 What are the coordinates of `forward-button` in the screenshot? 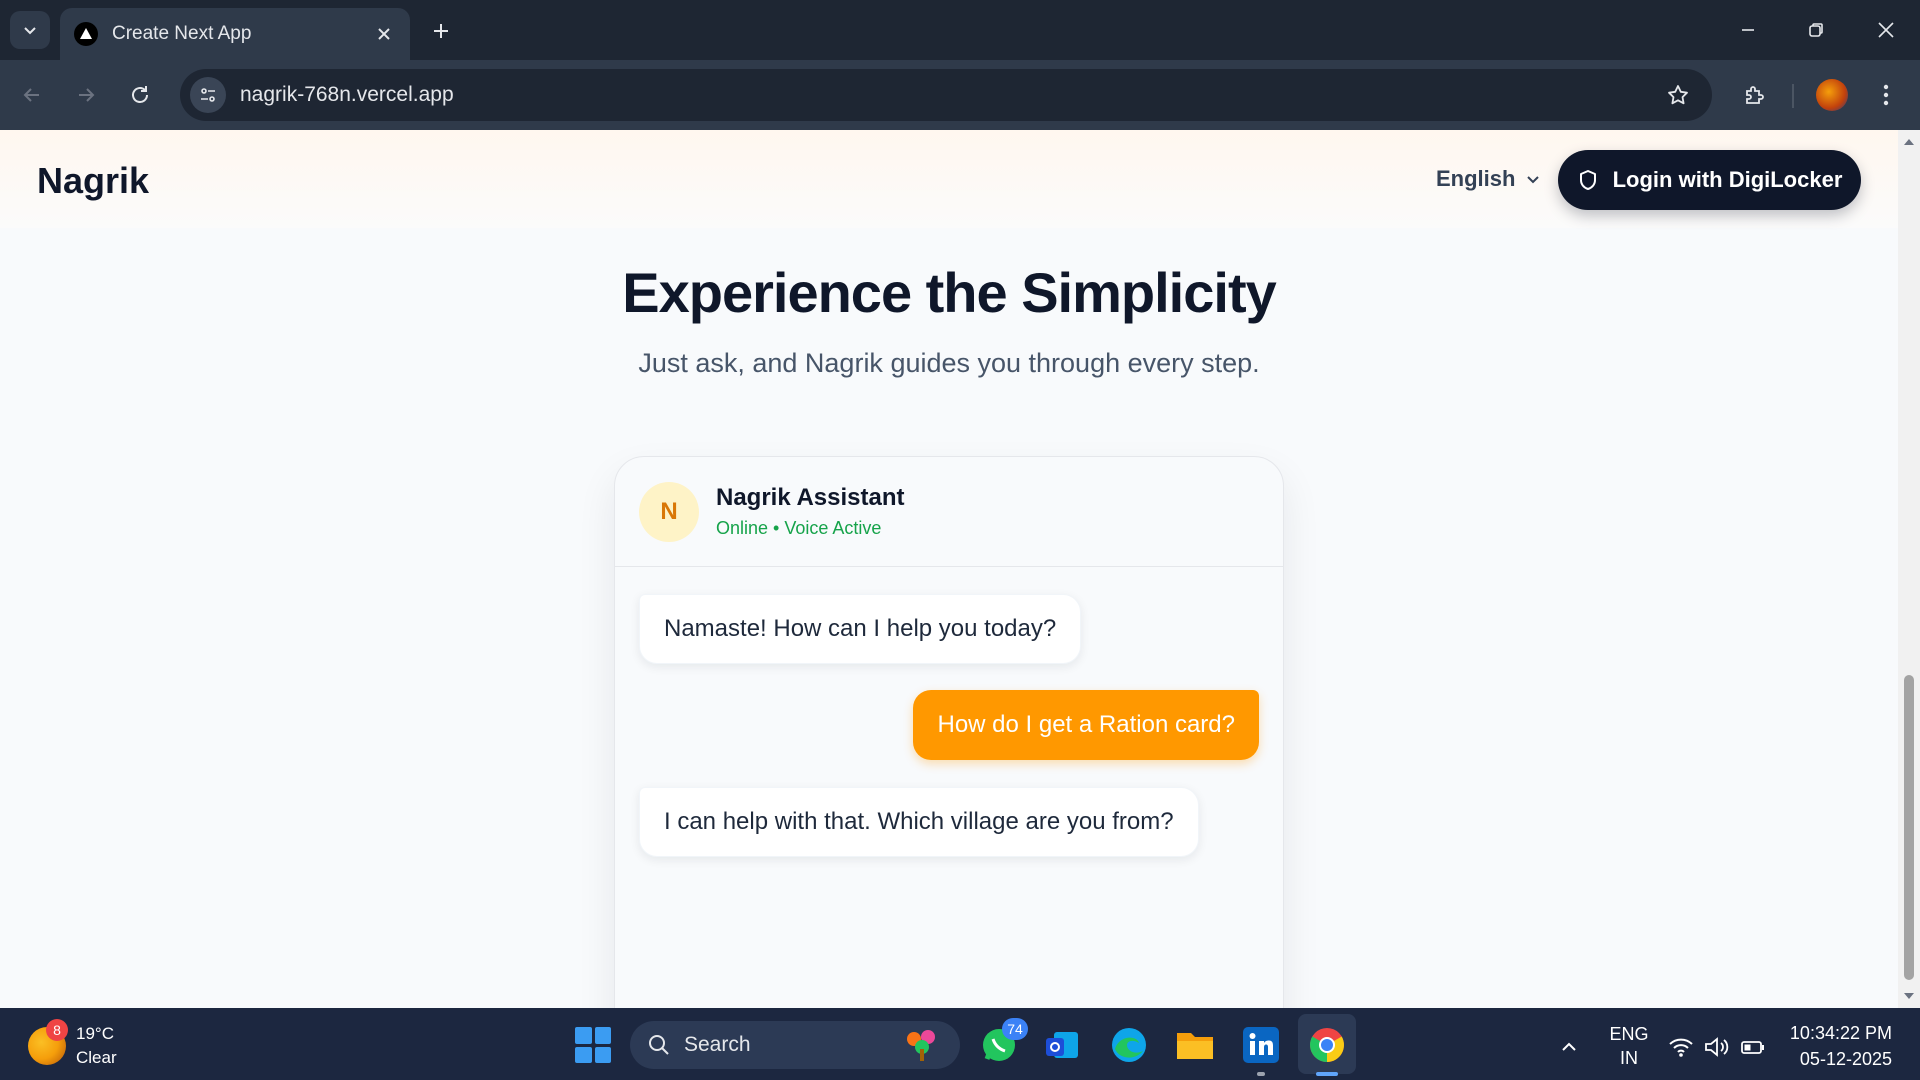 It's located at (86, 95).